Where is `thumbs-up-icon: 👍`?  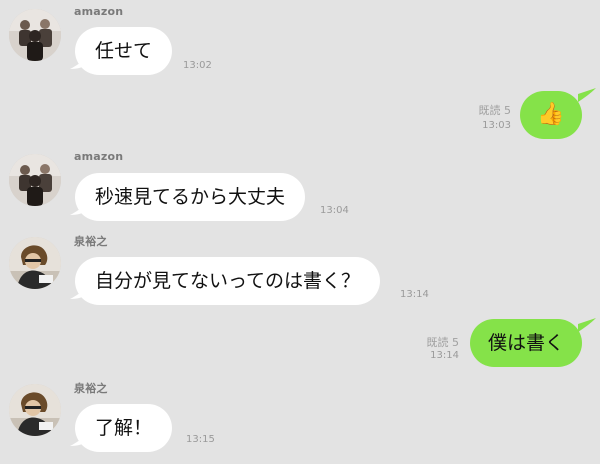
thumbs-up-icon: 👍 is located at coordinates (551, 114).